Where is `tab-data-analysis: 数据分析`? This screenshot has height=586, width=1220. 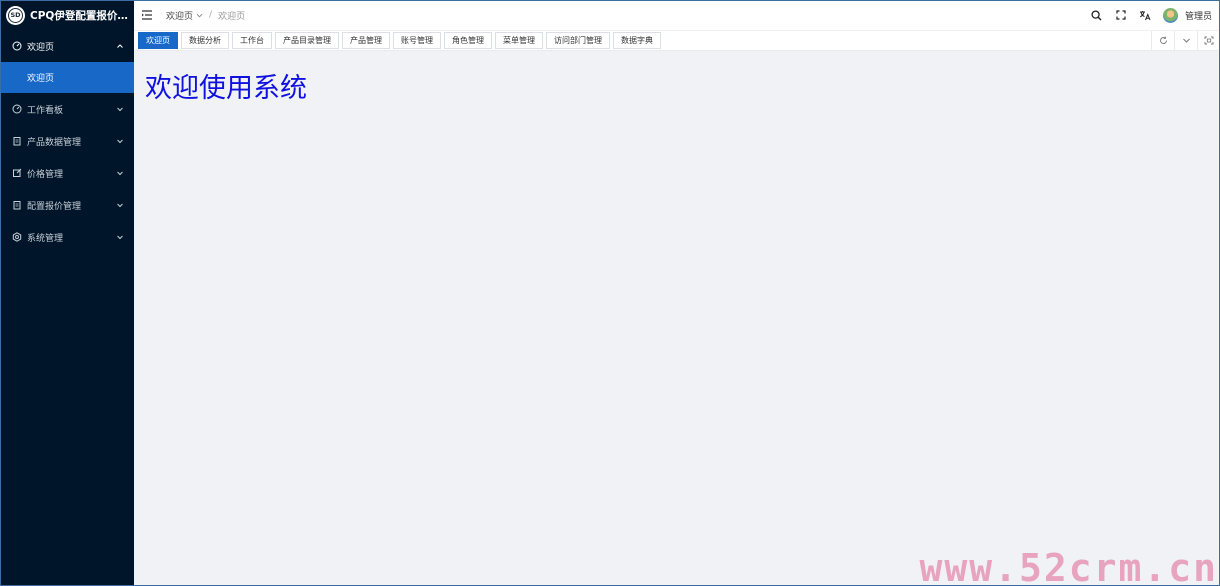
tab-data-analysis: 数据分析 is located at coordinates (205, 40).